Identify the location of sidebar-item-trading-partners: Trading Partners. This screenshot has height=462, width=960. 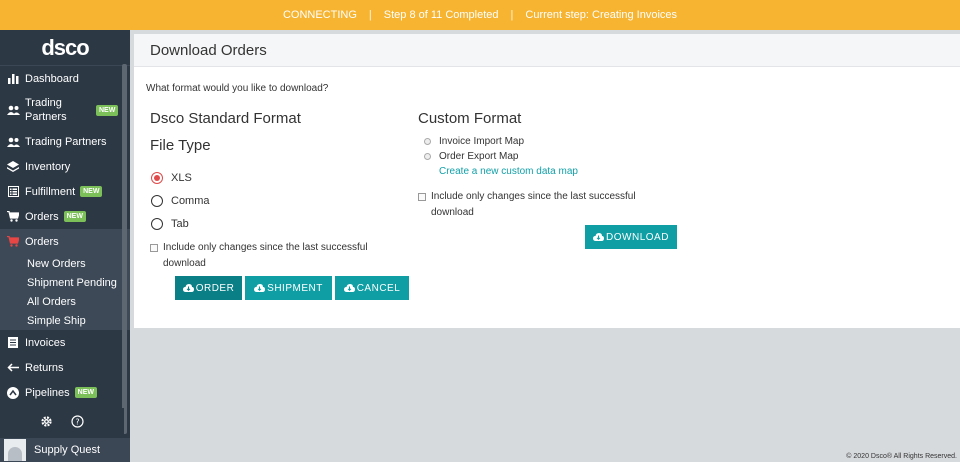
(65, 141).